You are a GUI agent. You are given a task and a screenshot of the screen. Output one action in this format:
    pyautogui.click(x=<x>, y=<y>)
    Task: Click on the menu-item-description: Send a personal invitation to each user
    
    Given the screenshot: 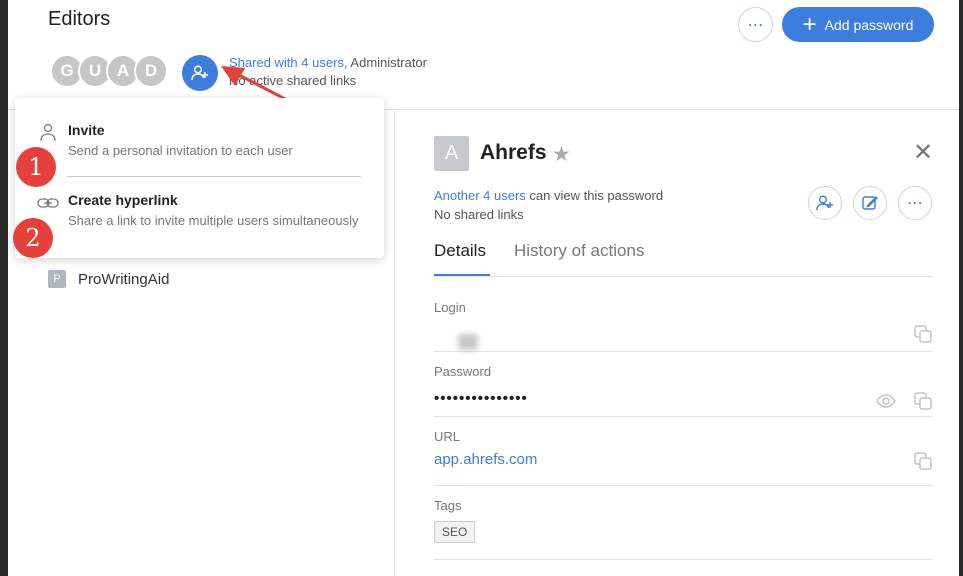 What is the action you would take?
    pyautogui.click(x=180, y=150)
    